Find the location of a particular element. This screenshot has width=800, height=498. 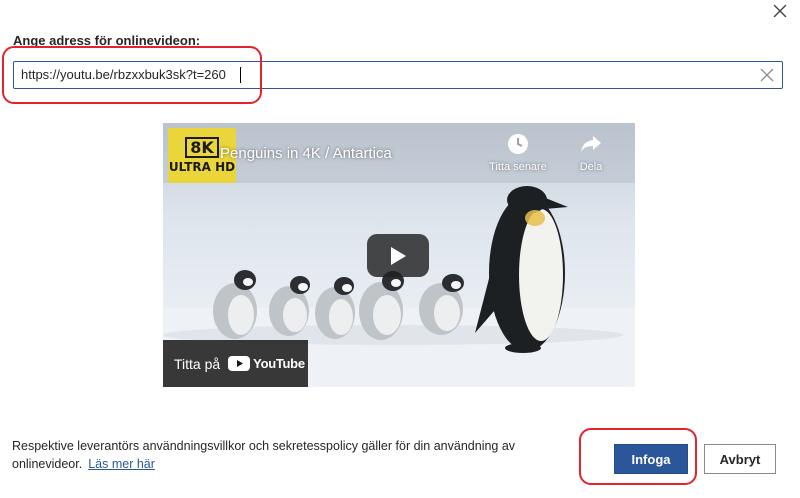

share-button: Dela is located at coordinates (591, 153).